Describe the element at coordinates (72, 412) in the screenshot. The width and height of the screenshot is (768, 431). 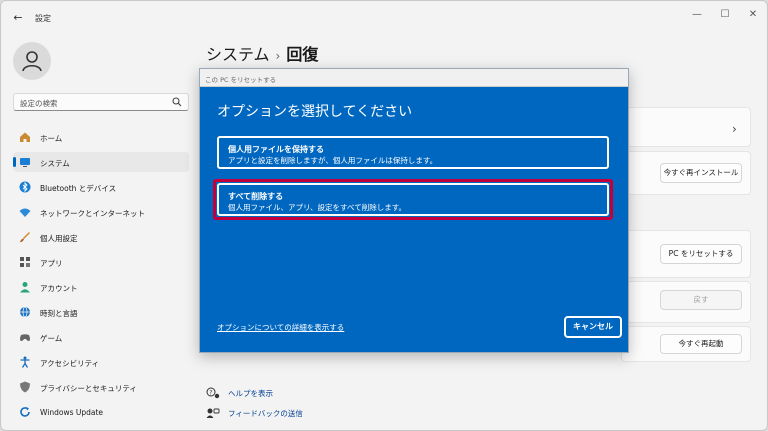
I see `sidebar-item-label: Windows Update` at that location.